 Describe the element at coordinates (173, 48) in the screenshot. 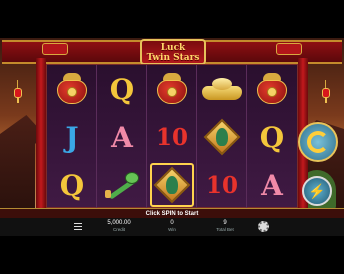

I see `logo-line-1: Luck` at that location.